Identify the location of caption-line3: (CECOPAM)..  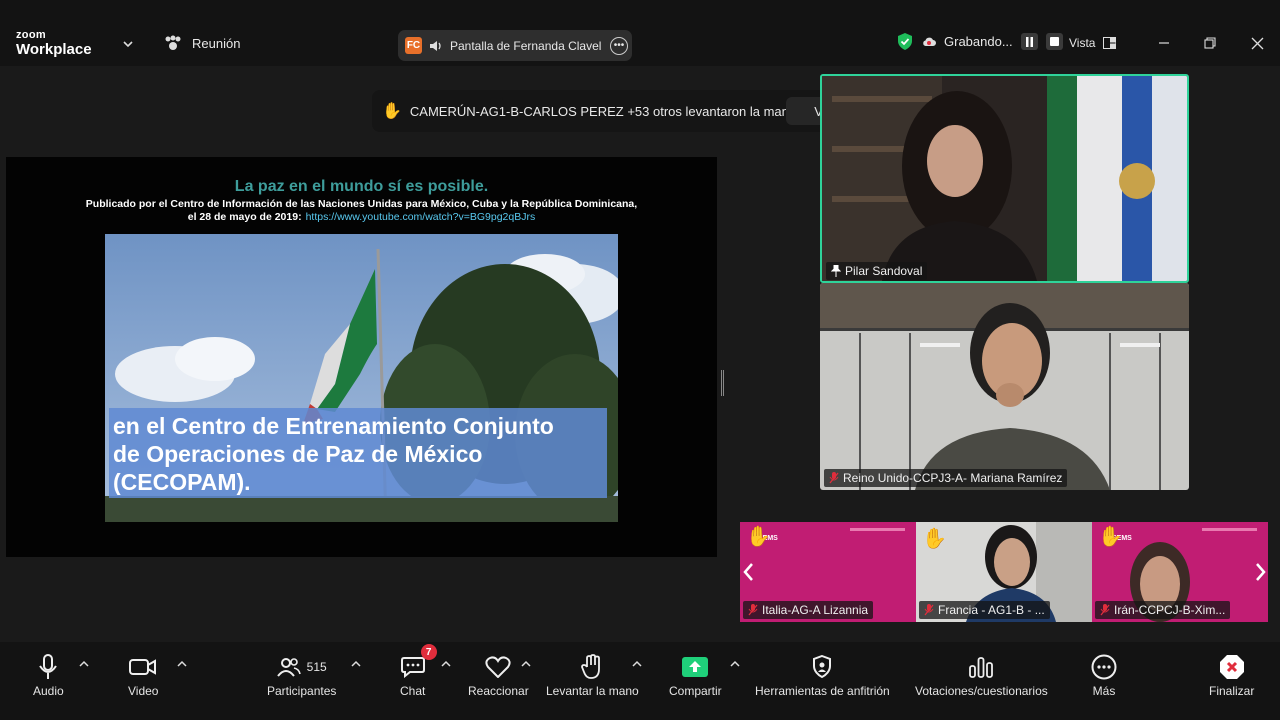
(182, 482).